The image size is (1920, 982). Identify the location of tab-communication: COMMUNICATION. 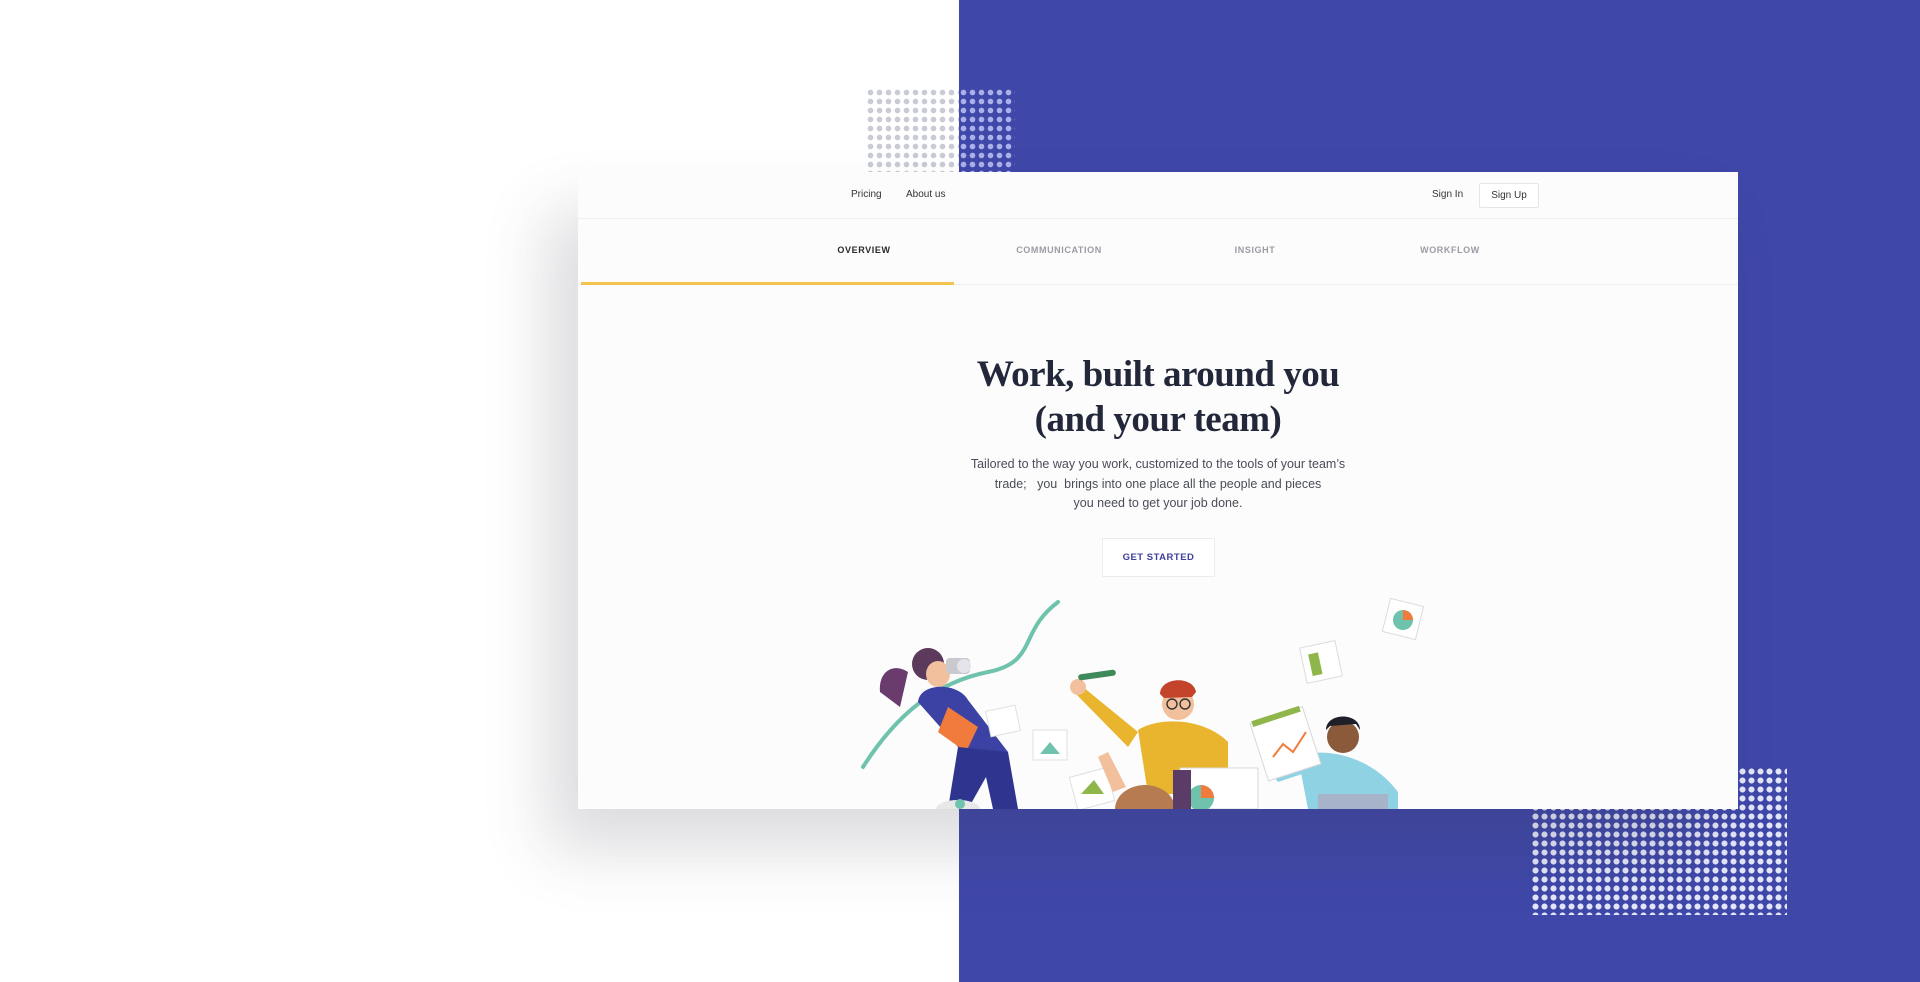
(1059, 250).